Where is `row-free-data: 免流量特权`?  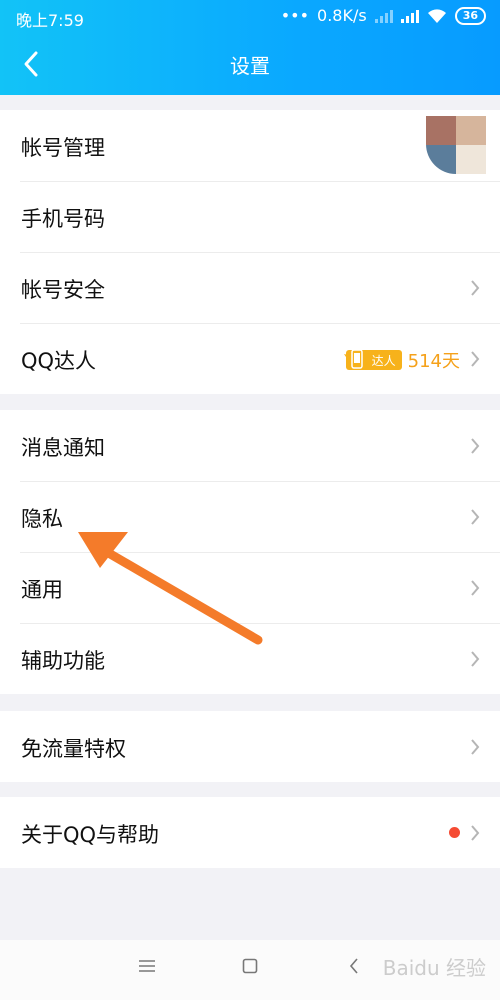 row-free-data: 免流量特权 is located at coordinates (250, 746).